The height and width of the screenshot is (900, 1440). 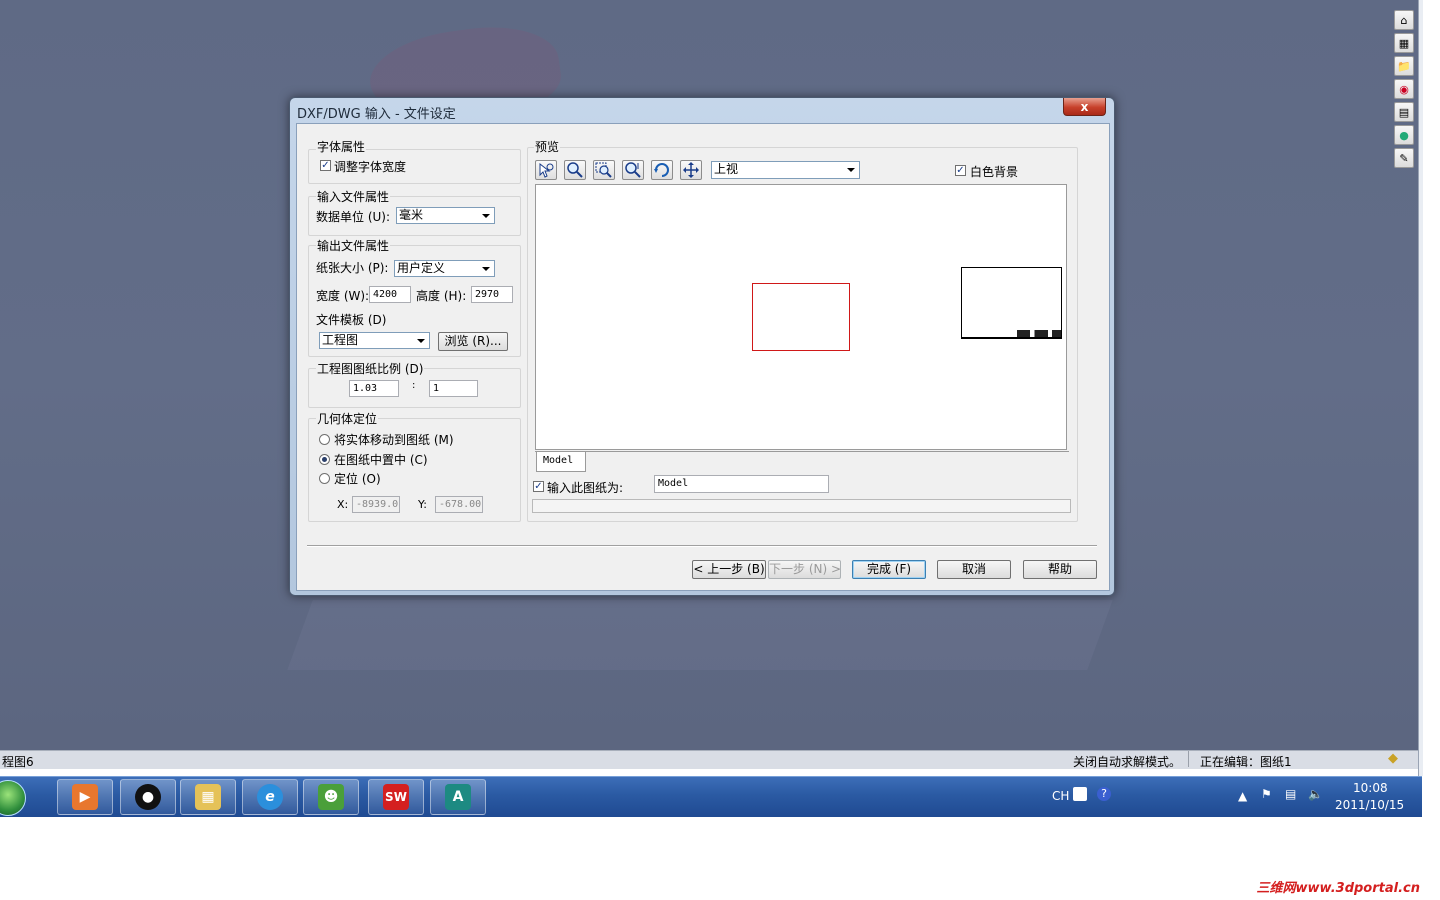 I want to click on scale-value2-input: 1, so click(x=453, y=388).